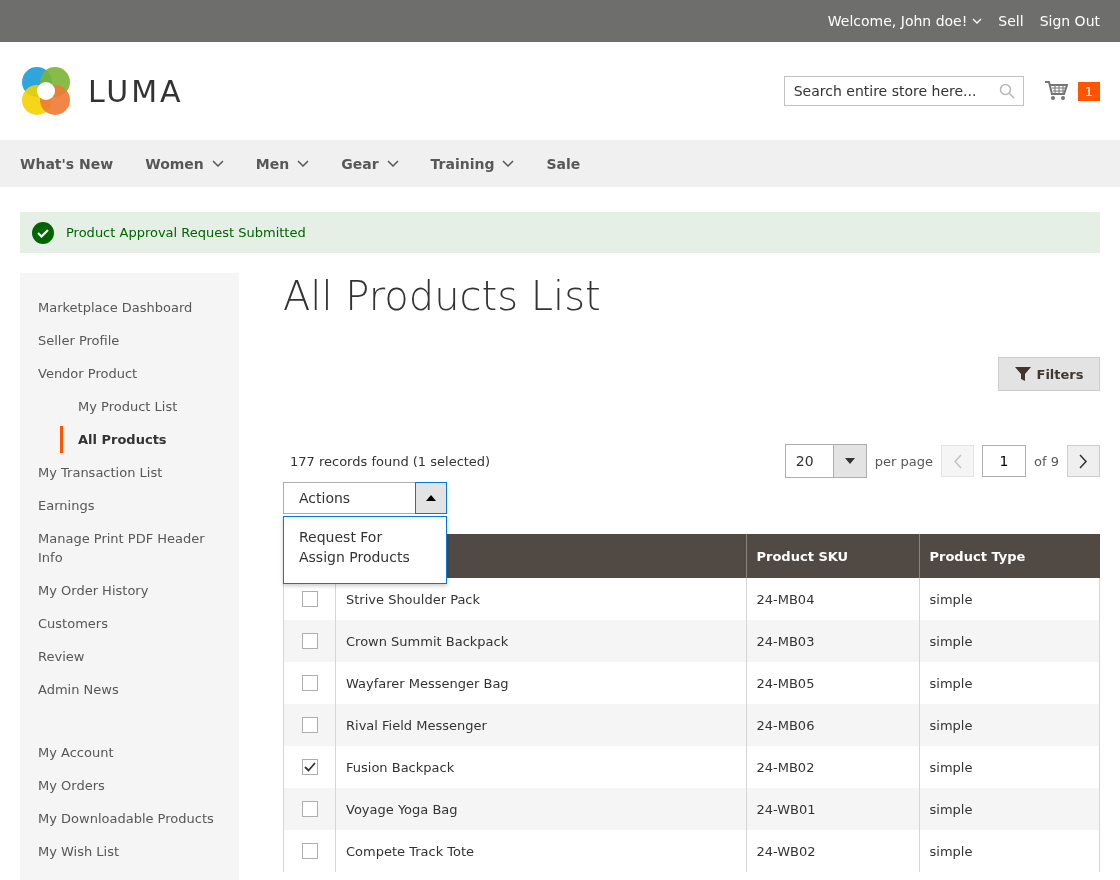 The height and width of the screenshot is (880, 1120). Describe the element at coordinates (832, 641) in the screenshot. I see `table-cell: 24-MB03` at that location.